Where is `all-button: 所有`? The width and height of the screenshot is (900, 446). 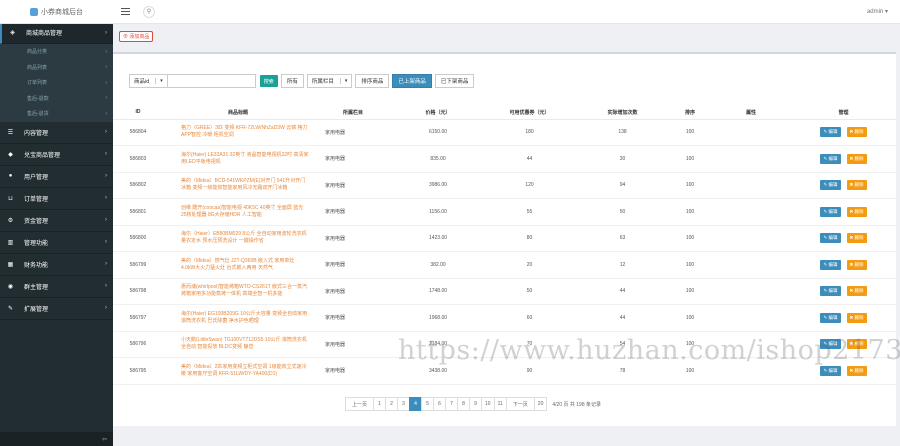
all-button: 所有 is located at coordinates (292, 81).